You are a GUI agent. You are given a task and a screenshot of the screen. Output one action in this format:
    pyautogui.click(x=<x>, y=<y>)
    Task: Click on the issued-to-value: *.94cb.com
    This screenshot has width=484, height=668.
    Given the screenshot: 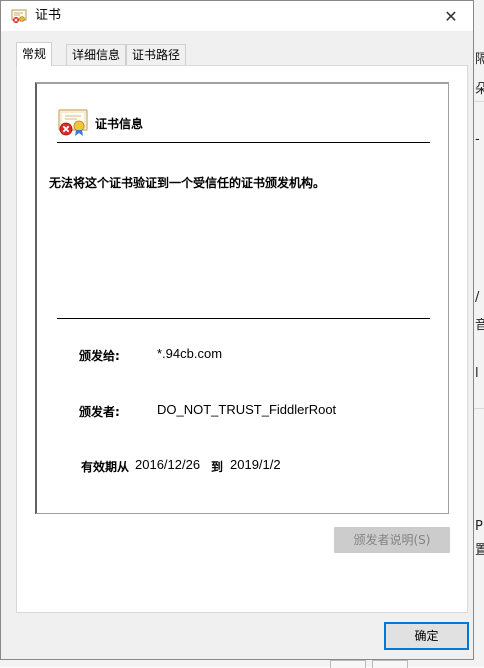 What is the action you would take?
    pyautogui.click(x=190, y=353)
    